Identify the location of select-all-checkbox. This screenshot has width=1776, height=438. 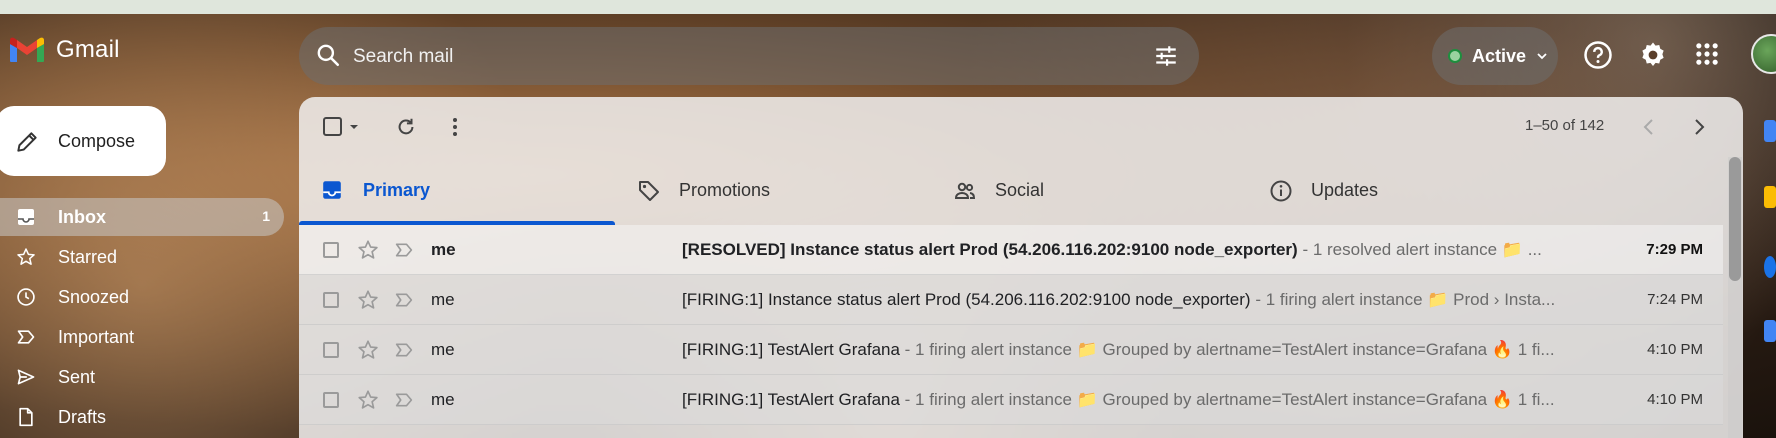
(343, 129).